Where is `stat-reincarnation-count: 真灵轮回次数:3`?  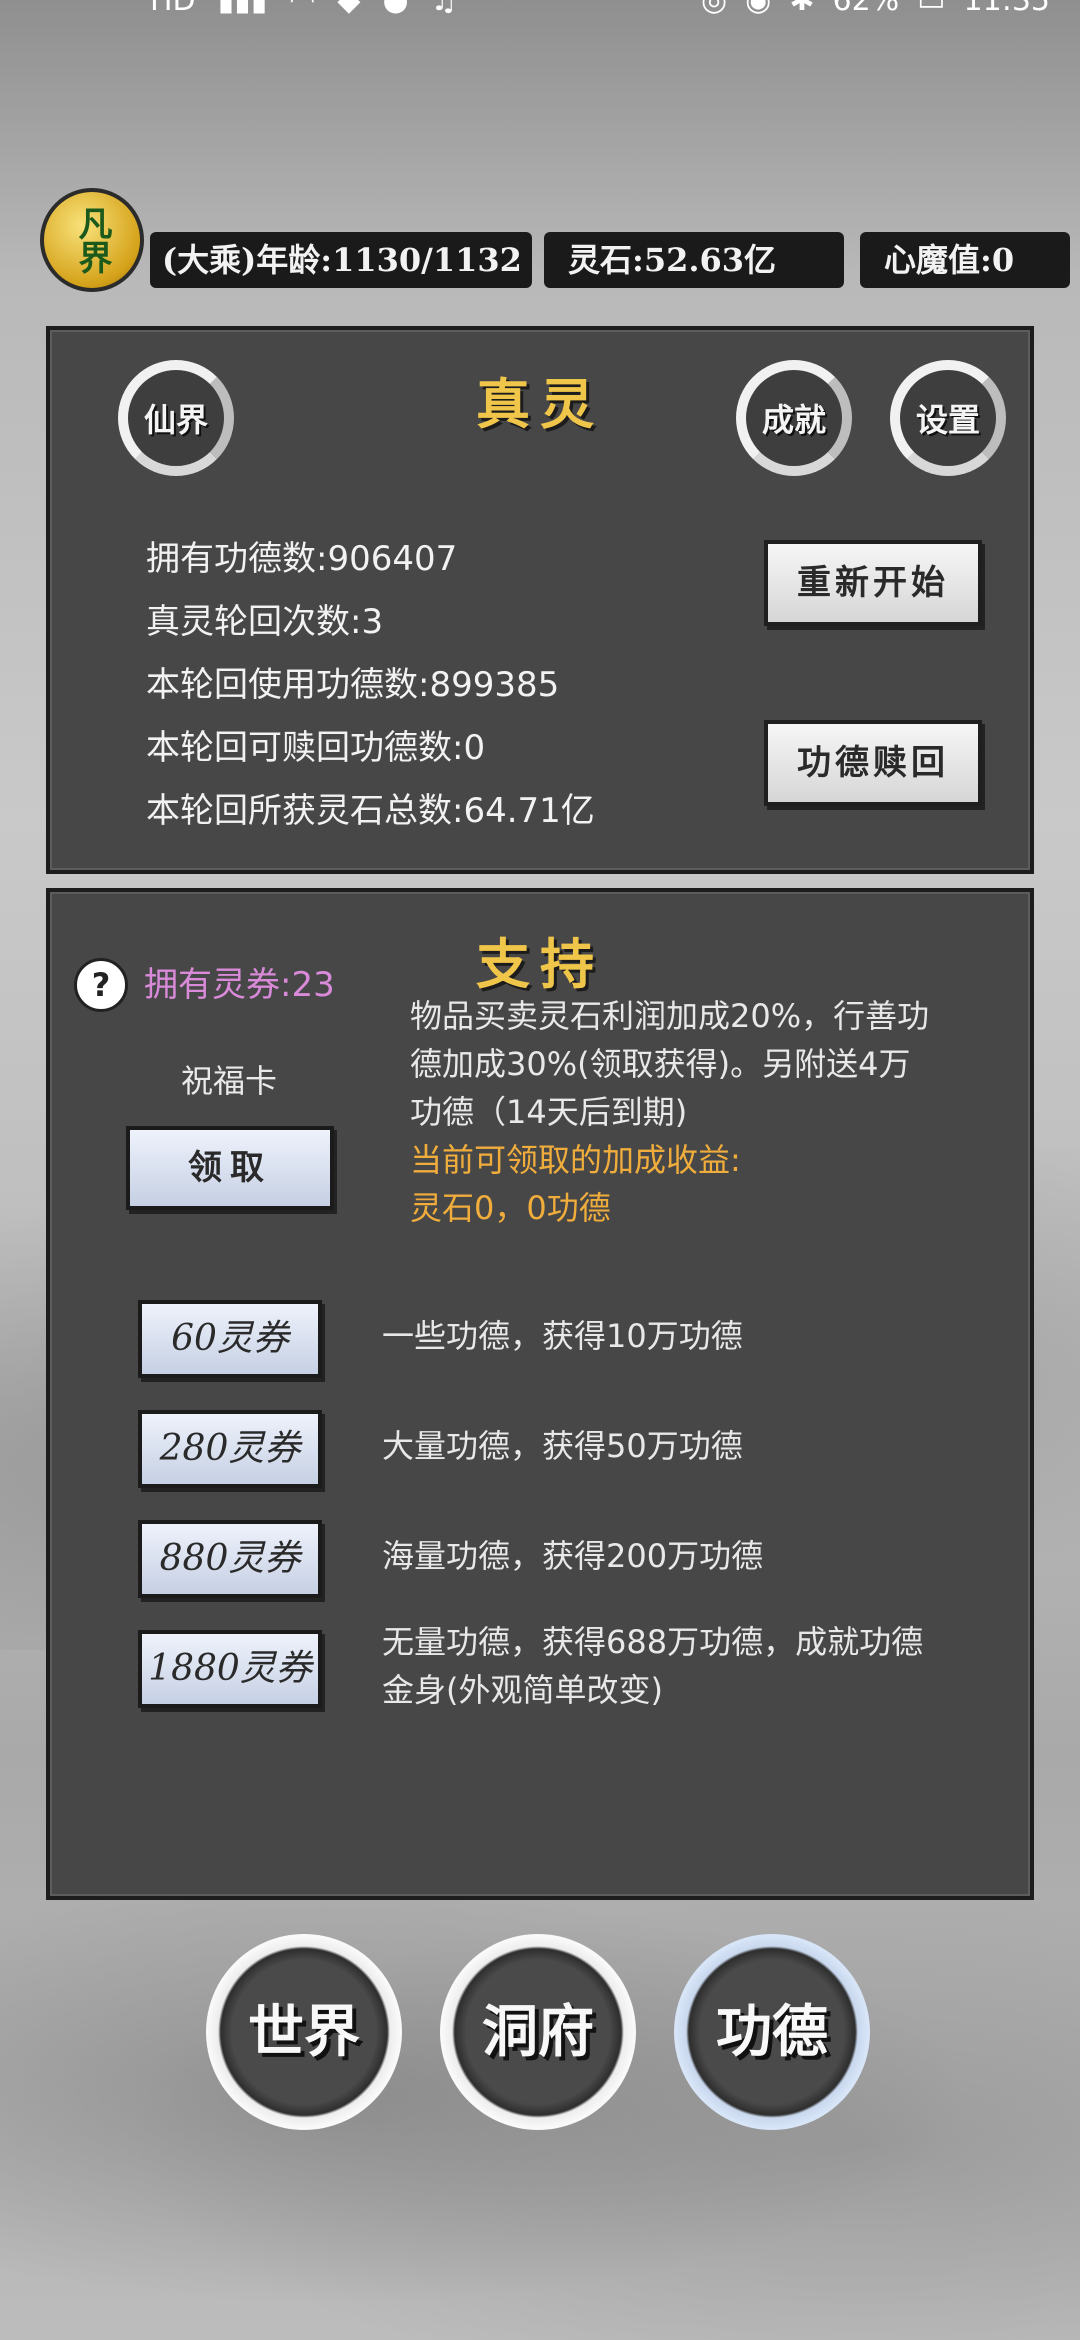 stat-reincarnation-count: 真灵轮回次数:3 is located at coordinates (265, 622).